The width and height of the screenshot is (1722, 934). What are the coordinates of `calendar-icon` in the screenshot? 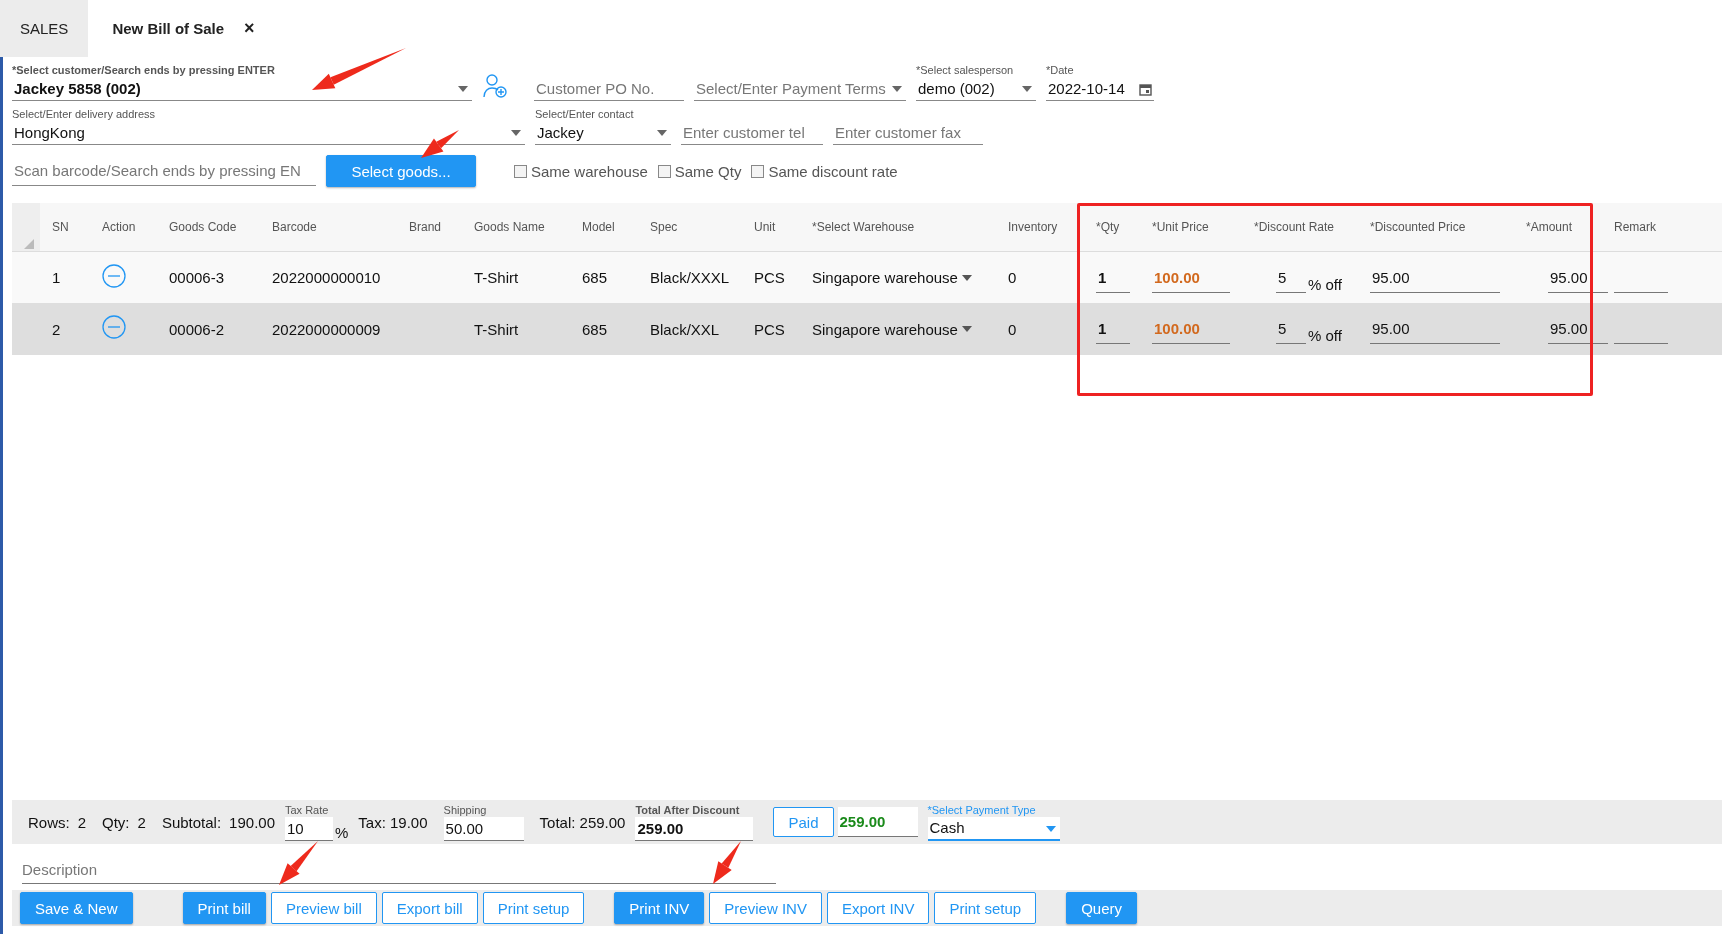 It's located at (1145, 89).